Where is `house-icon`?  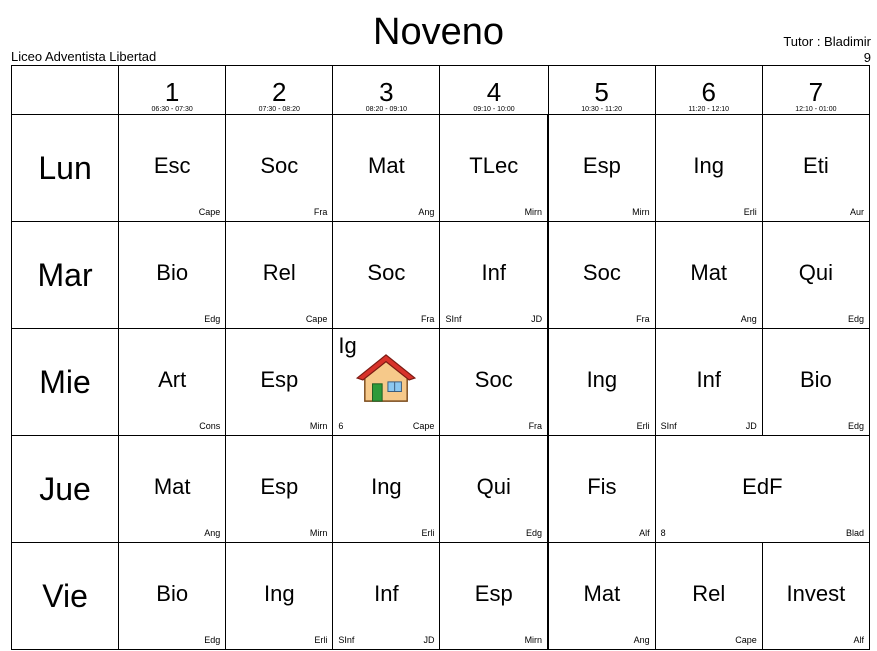 house-icon is located at coordinates (386, 379).